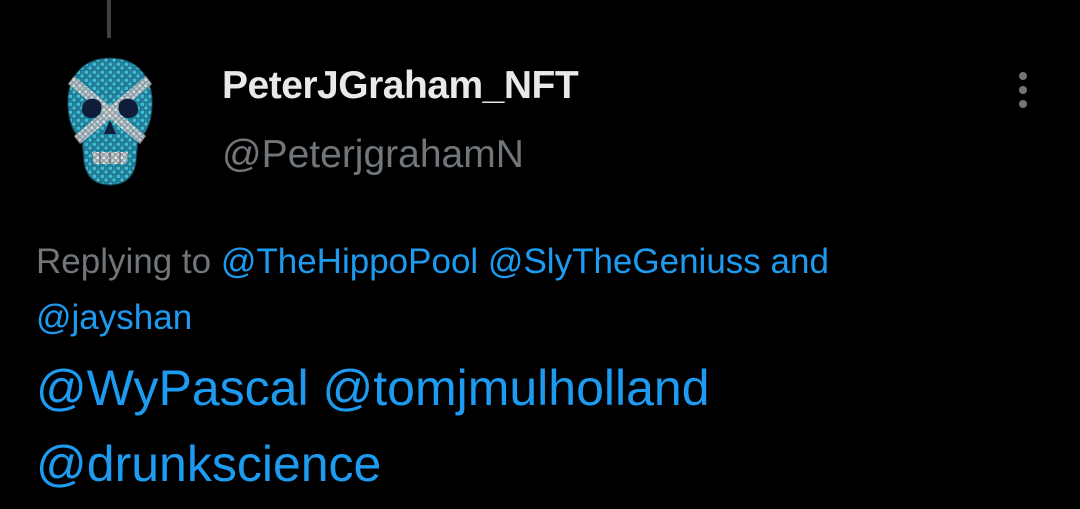 Image resolution: width=1080 pixels, height=509 pixels. What do you see at coordinates (124, 261) in the screenshot?
I see `replying-prefix: Replying to` at bounding box center [124, 261].